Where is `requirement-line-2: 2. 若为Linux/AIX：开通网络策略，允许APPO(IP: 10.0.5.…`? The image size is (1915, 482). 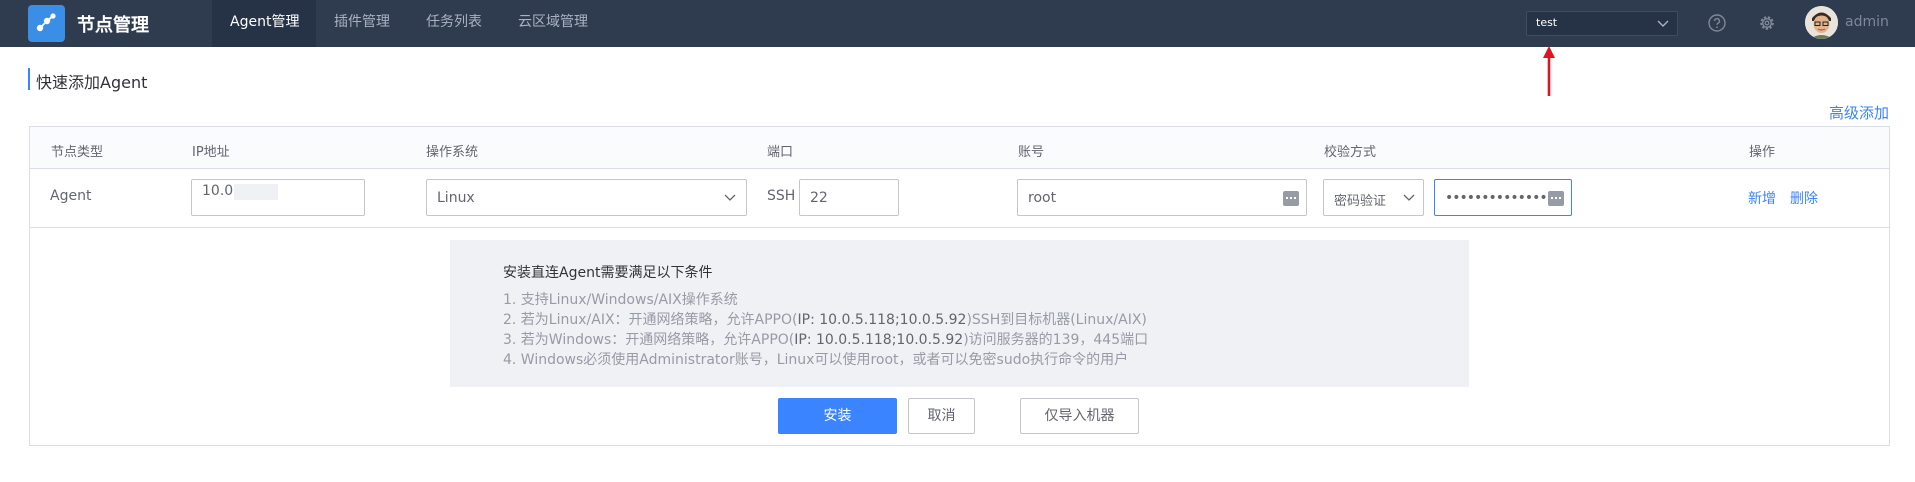 requirement-line-2: 2. 若为Linux/AIX：开通网络策略，允许APPO(IP: 10.0.5.… is located at coordinates (825, 319).